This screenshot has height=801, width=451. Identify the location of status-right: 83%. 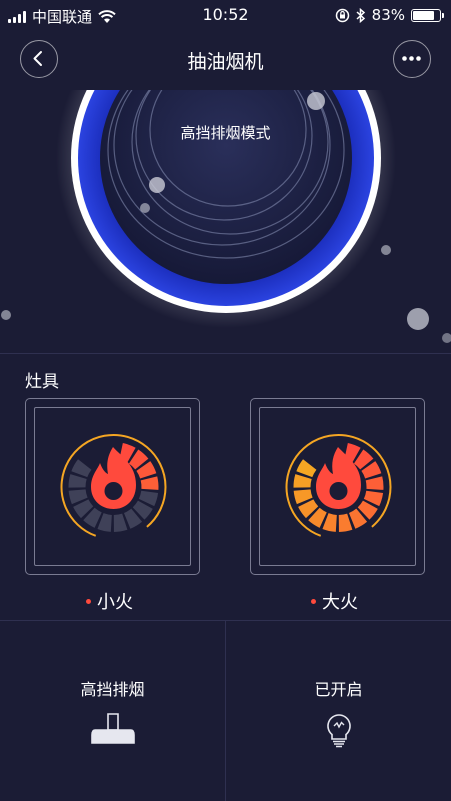
(389, 15).